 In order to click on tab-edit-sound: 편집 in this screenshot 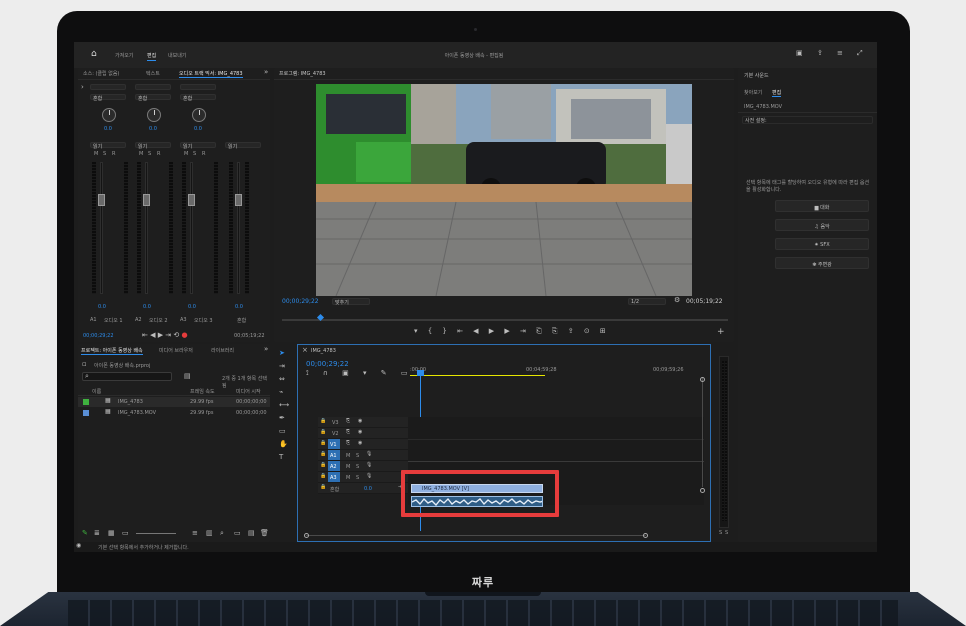, I will do `click(777, 93)`.